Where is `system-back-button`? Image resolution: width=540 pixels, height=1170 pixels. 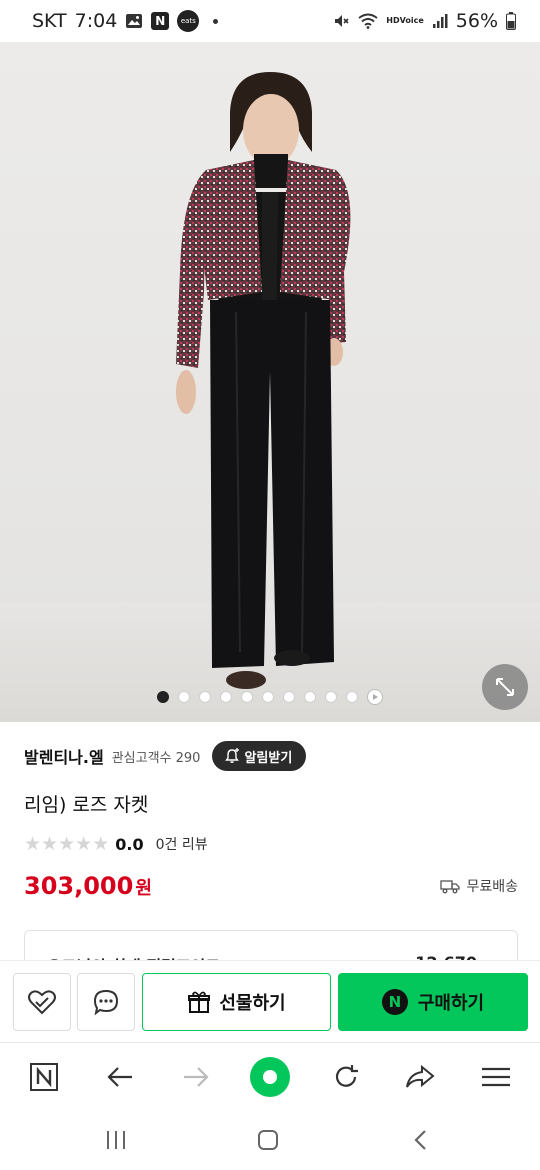 system-back-button is located at coordinates (420, 1140).